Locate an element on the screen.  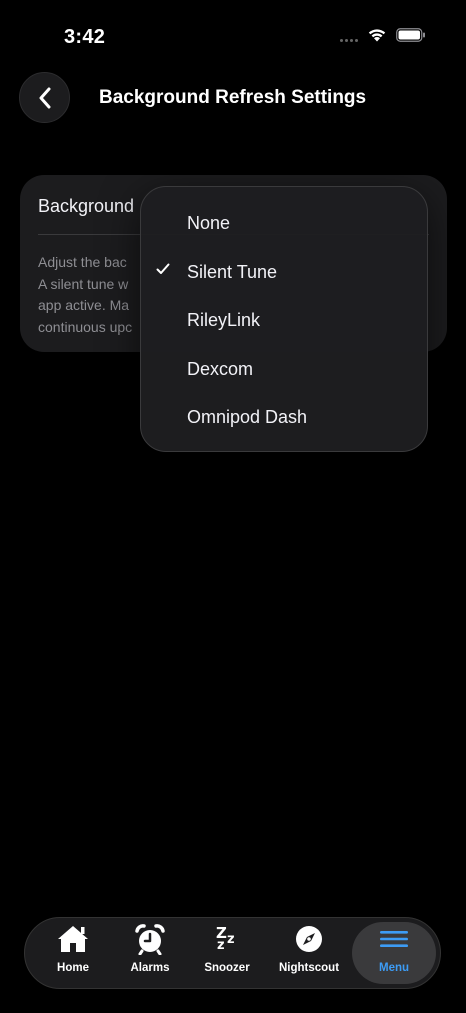
menu-item-silent-tune: Silent Tune is located at coordinates (284, 272).